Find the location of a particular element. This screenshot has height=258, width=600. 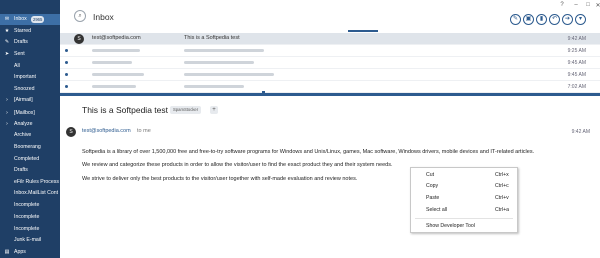

sidebar-item-label: Inbox.MailList Cont is located at coordinates (36, 193).